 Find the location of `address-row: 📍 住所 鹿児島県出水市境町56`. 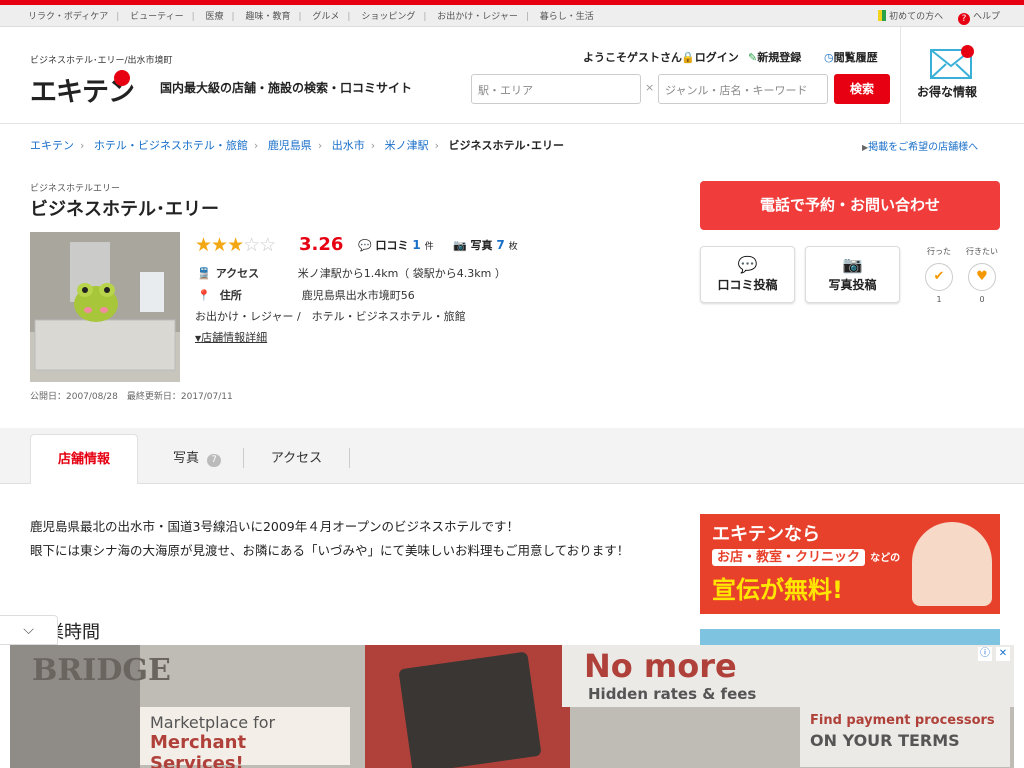

address-row: 📍 住所 鹿児島県出水市境町56 is located at coordinates (306, 295).